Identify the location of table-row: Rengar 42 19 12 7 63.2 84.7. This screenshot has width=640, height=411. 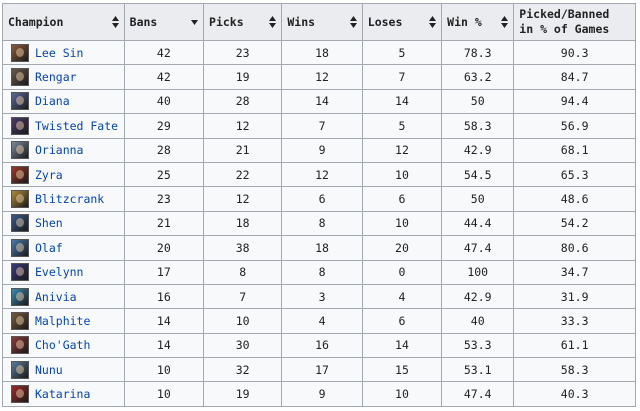
(319, 77).